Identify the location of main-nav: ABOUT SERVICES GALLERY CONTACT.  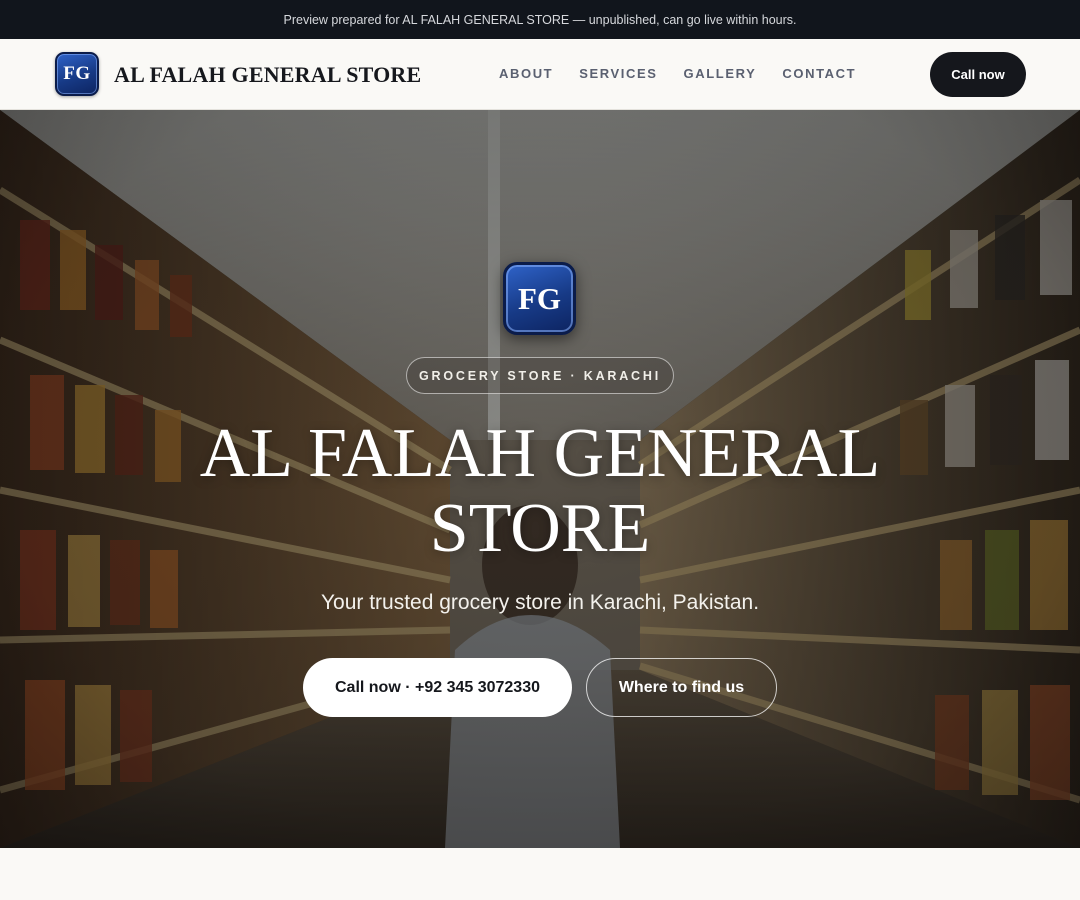
(690, 73).